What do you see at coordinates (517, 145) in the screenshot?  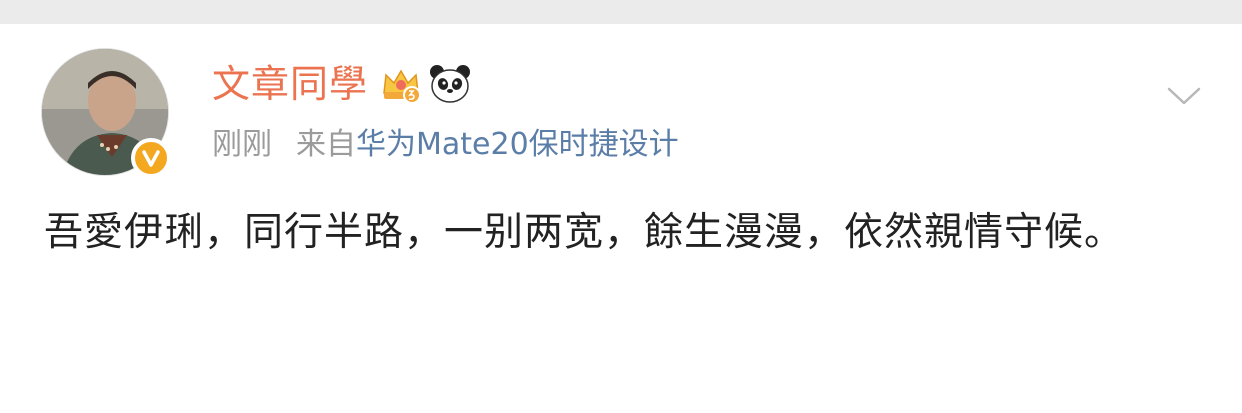 I see `device-source-link: 华为Mate20保时捷设计` at bounding box center [517, 145].